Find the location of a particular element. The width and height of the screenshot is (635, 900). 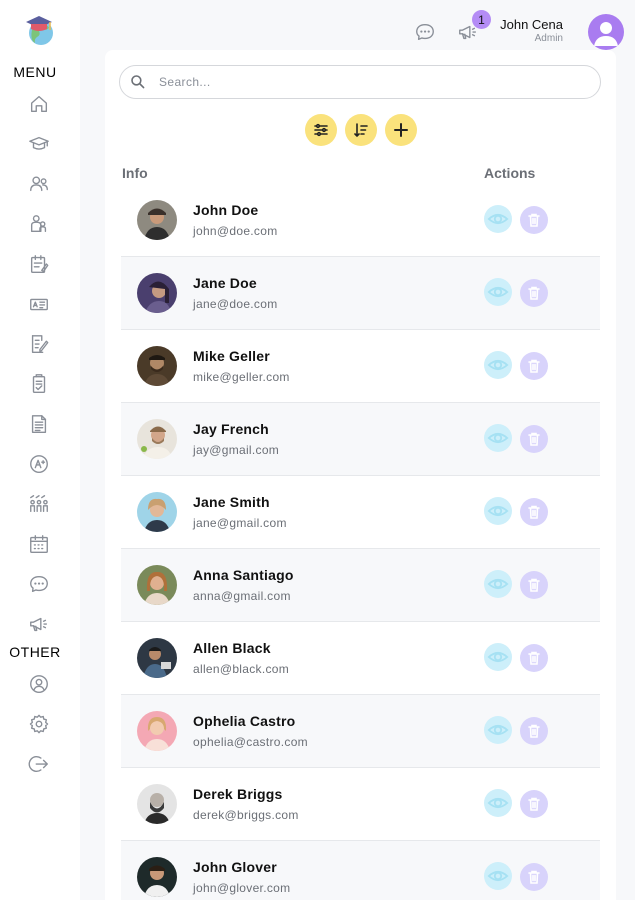

parent-icon is located at coordinates (39, 224).